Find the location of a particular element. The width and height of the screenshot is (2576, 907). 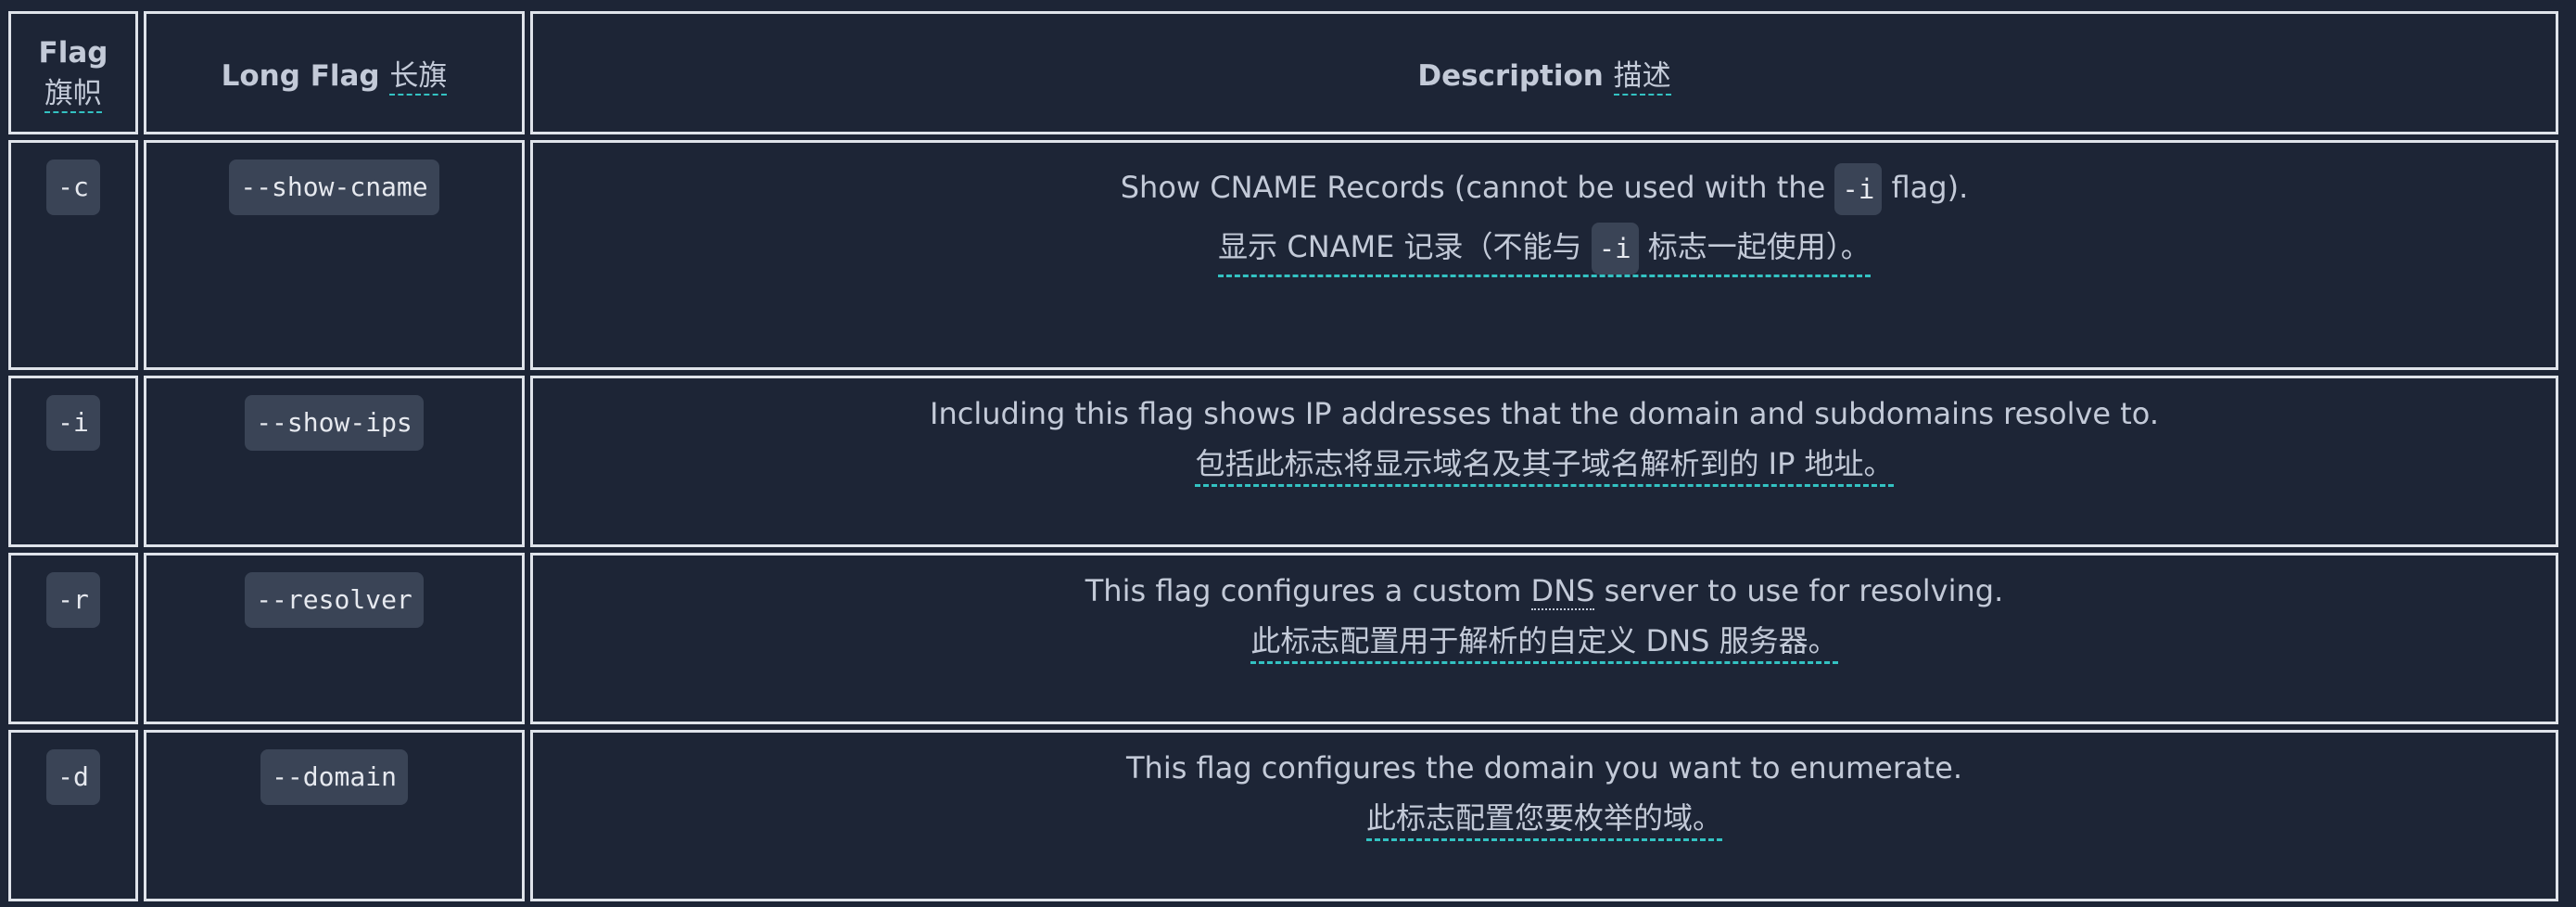

long-flag-code: --show-ips is located at coordinates (334, 423).